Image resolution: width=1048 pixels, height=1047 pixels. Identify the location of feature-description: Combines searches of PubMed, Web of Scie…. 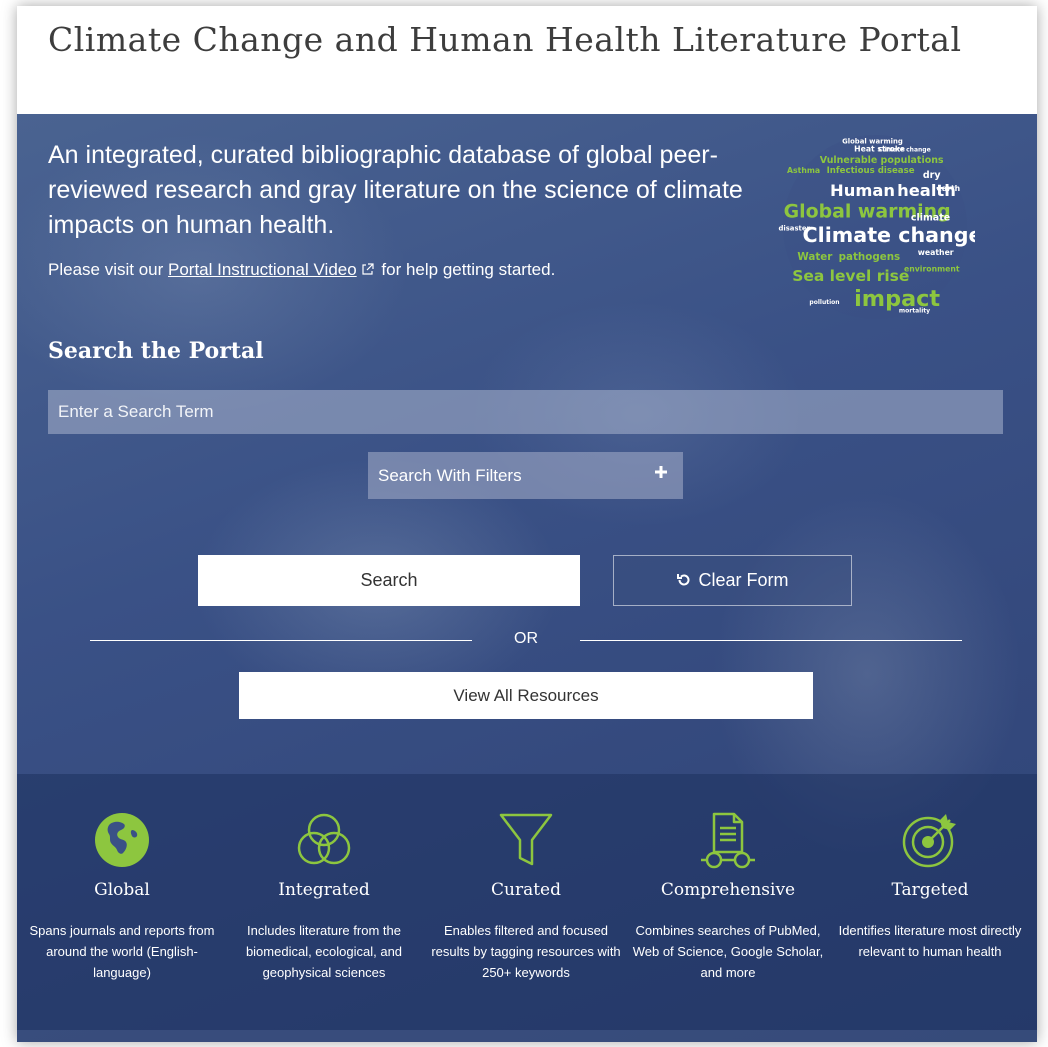
(728, 951).